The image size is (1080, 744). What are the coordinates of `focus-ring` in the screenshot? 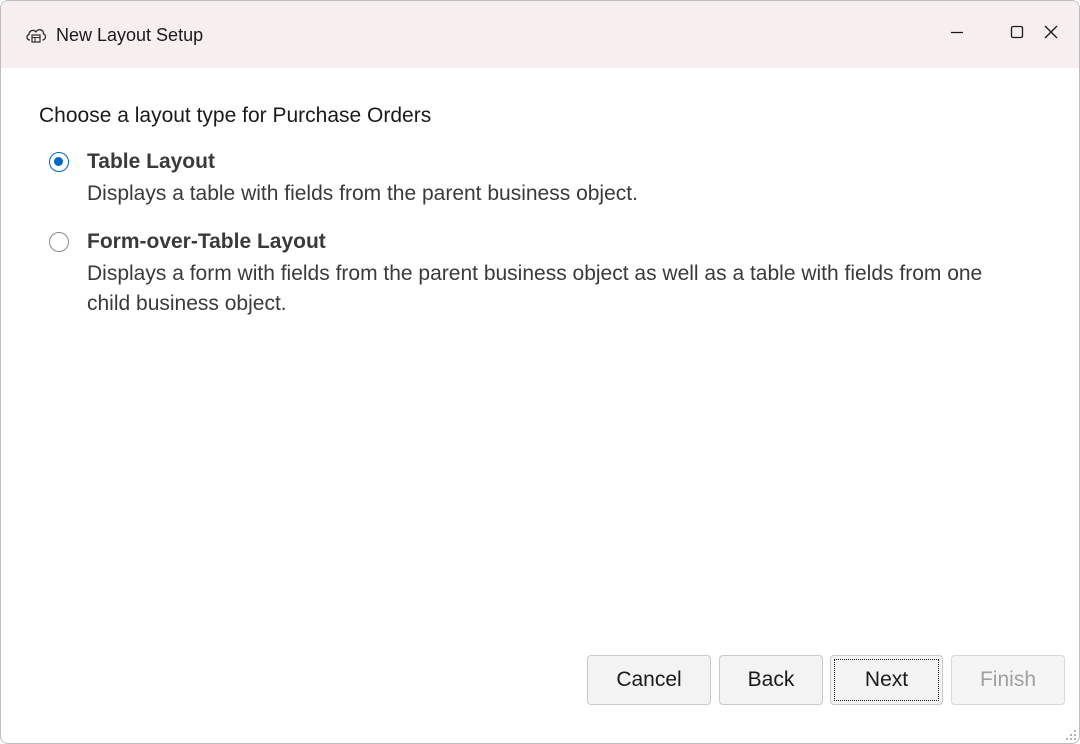 It's located at (886, 680).